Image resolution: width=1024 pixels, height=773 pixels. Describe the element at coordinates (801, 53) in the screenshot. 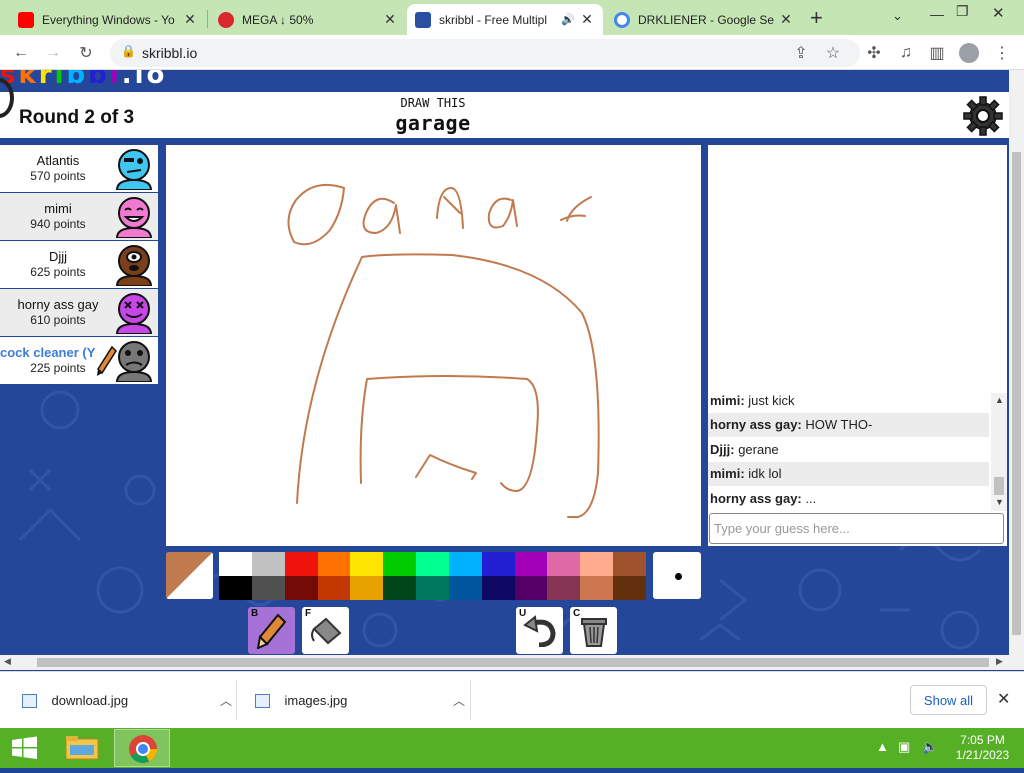

I see `share-icon: ⇪` at that location.